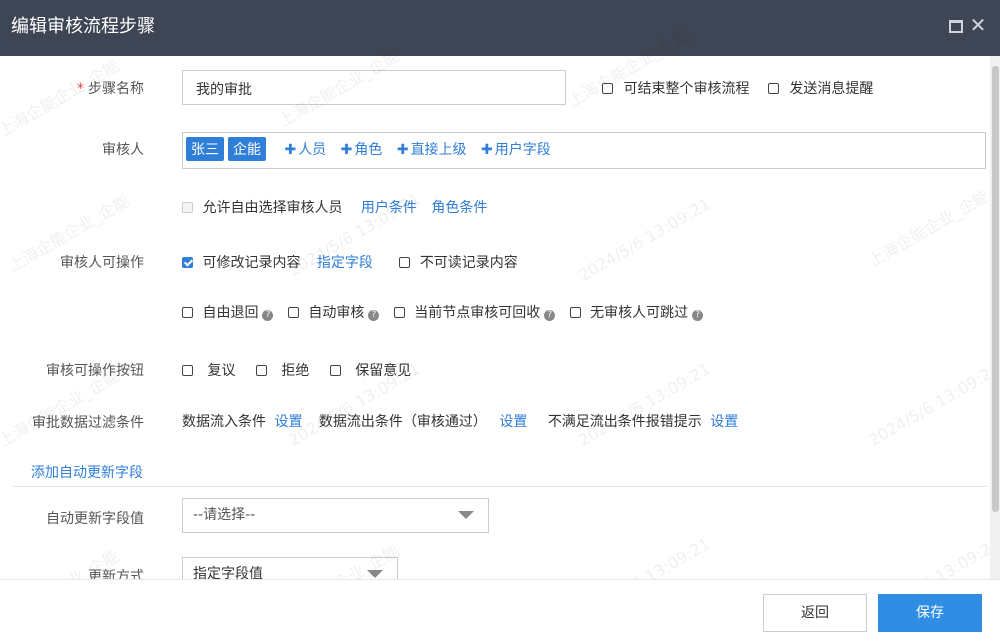 This screenshot has height=642, width=1000. I want to click on save-button: 保存, so click(930, 613).